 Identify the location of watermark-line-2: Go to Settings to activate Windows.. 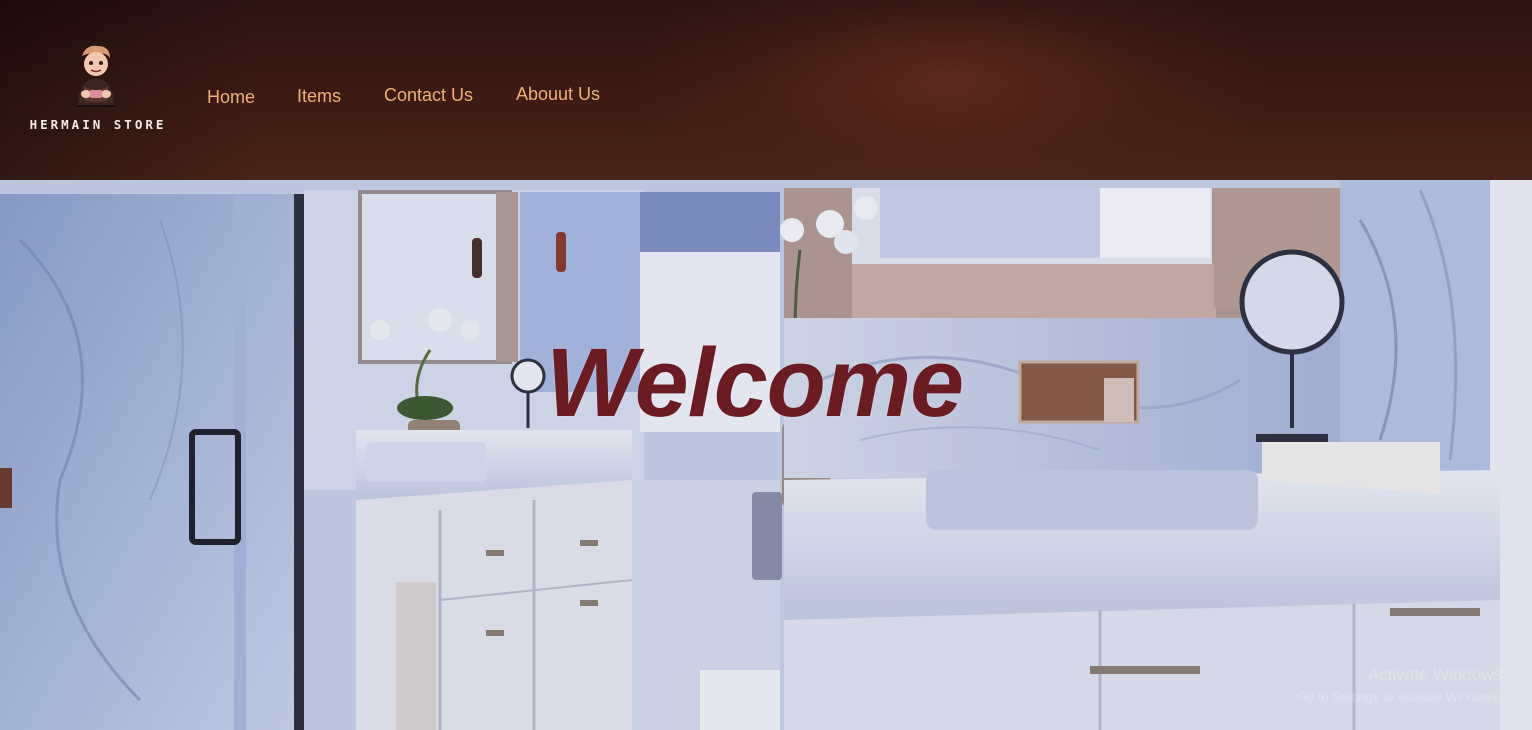
(1399, 696).